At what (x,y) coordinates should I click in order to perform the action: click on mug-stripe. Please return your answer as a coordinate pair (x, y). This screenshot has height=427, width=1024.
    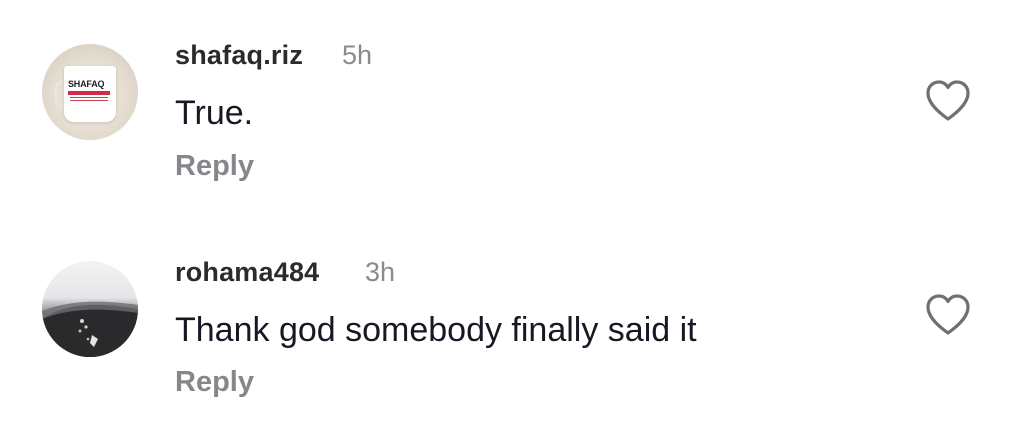
    Looking at the image, I should click on (89, 93).